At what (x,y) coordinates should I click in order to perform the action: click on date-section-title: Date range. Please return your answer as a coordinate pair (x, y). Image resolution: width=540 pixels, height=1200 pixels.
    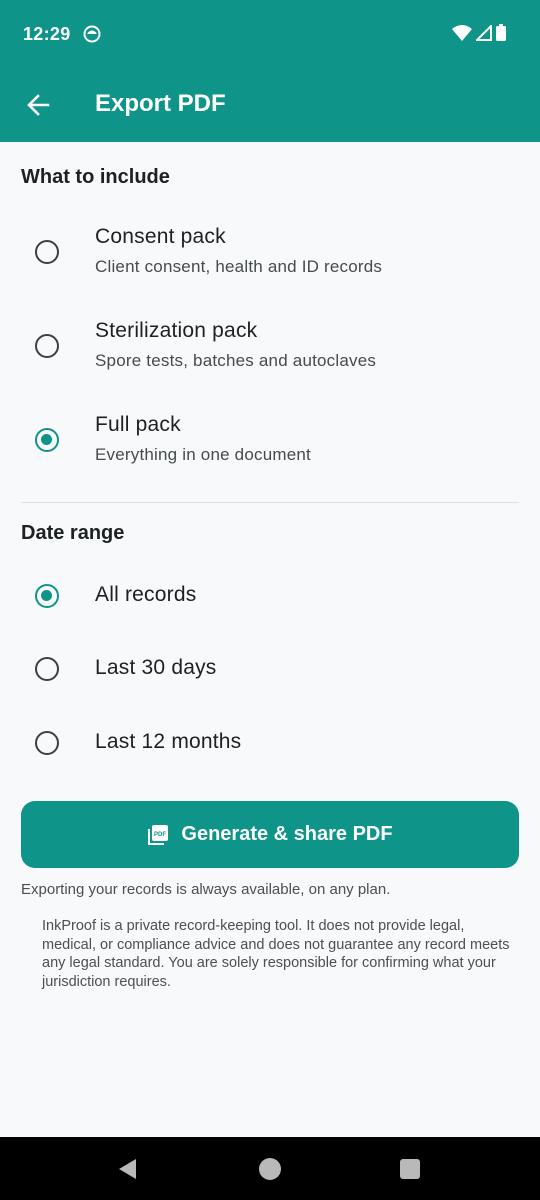
    Looking at the image, I should click on (73, 533).